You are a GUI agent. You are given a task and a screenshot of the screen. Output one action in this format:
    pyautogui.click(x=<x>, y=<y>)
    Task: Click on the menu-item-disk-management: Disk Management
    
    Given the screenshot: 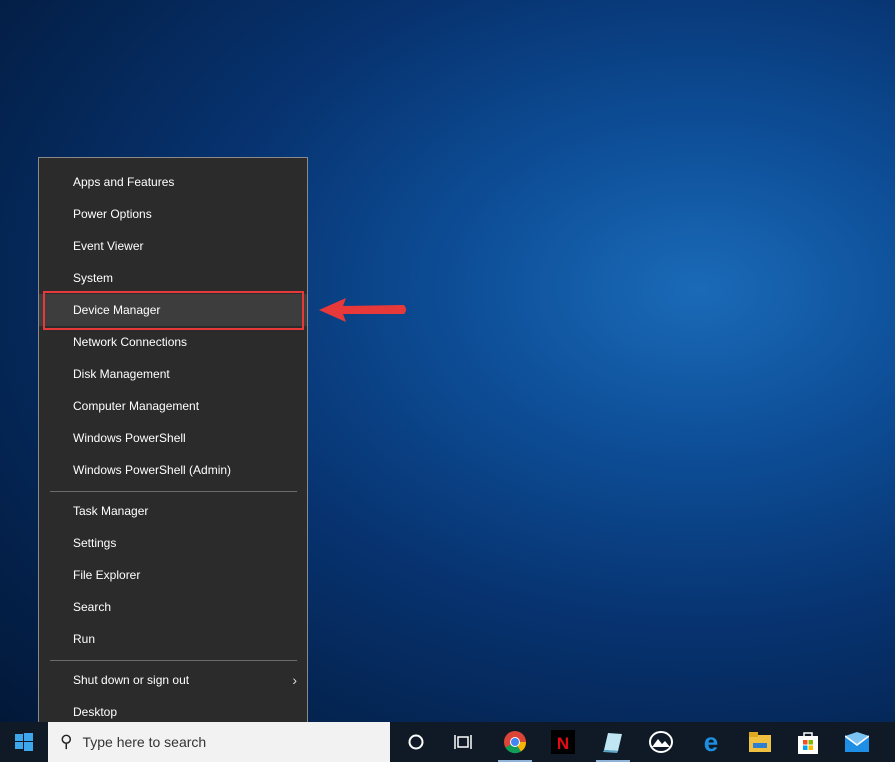 What is the action you would take?
    pyautogui.click(x=173, y=374)
    